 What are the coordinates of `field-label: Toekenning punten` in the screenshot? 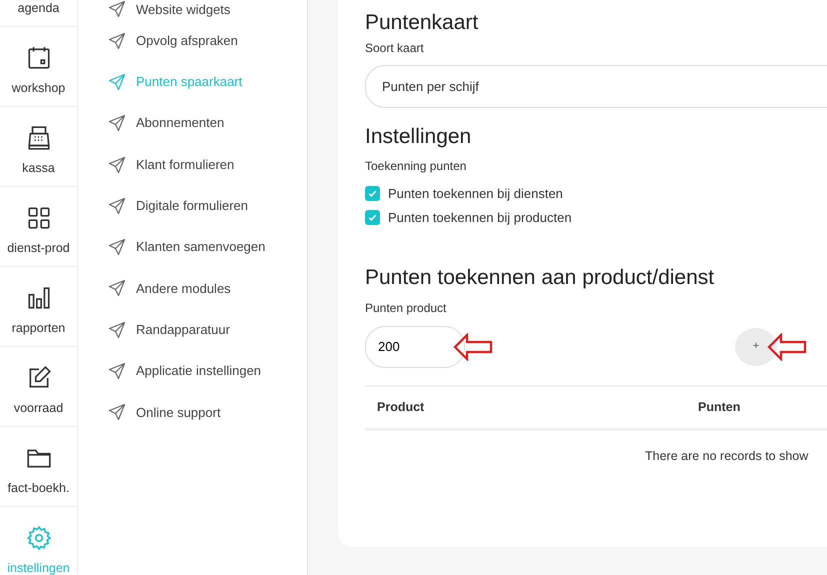 It's located at (416, 167).